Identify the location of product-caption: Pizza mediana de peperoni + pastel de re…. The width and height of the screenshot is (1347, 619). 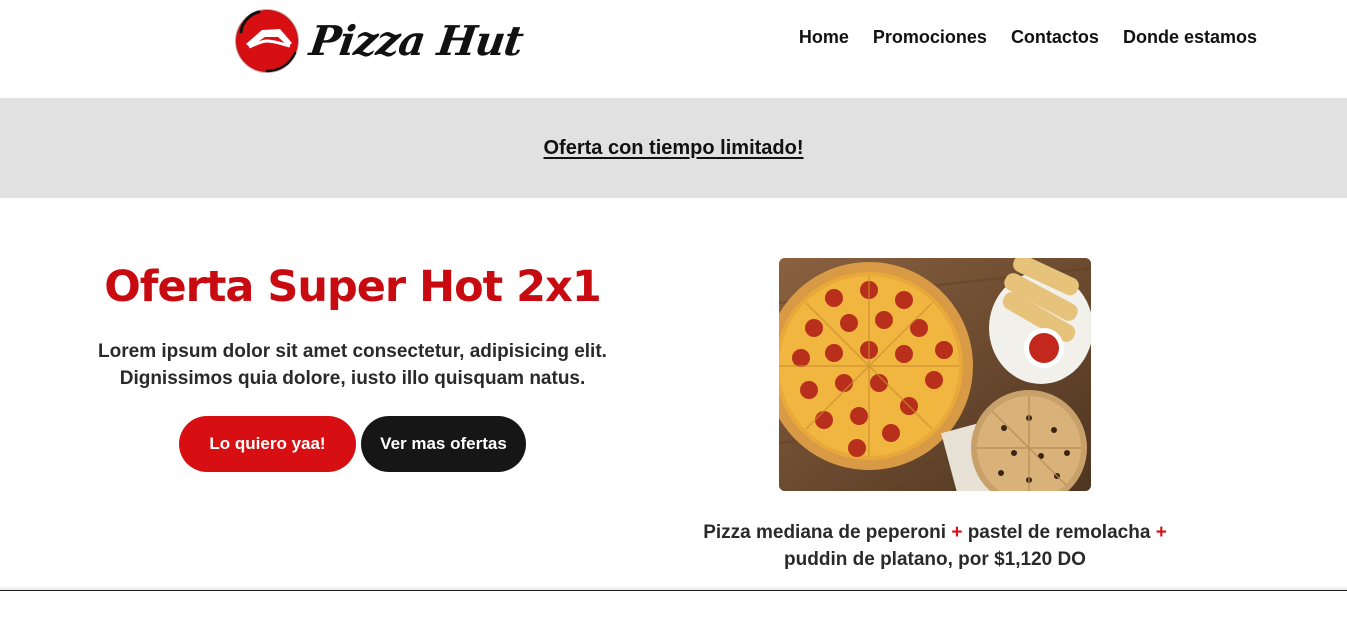
(935, 546).